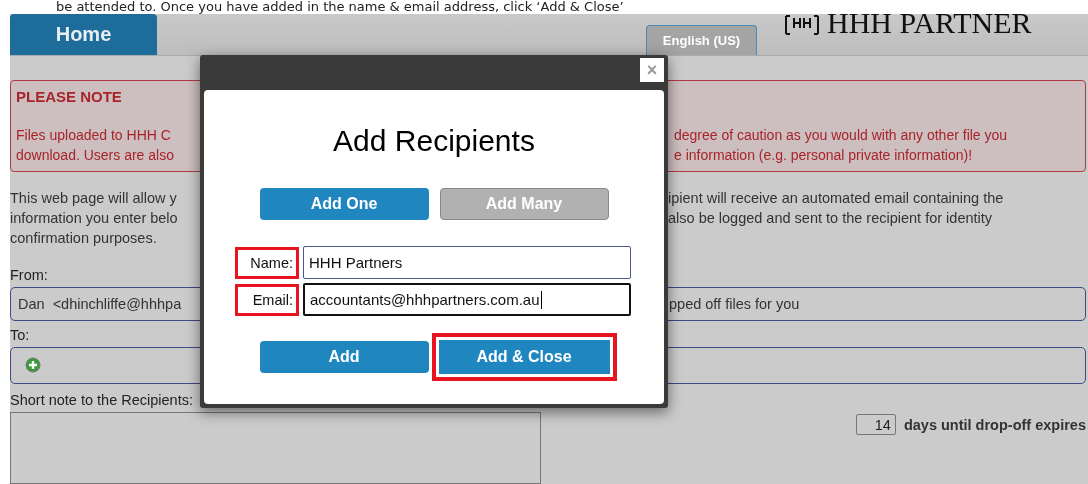  Describe the element at coordinates (802, 25) in the screenshot. I see `logo-mark-icon` at that location.